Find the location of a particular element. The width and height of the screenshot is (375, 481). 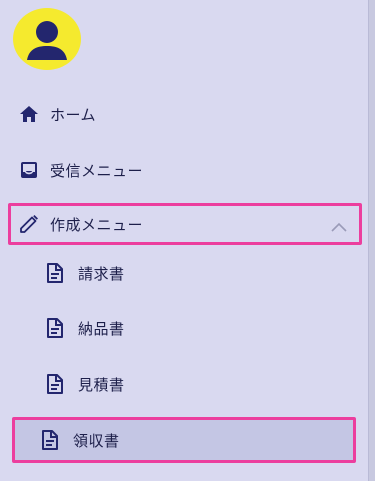

nav-item-receipt: 領収書 is located at coordinates (184, 440).